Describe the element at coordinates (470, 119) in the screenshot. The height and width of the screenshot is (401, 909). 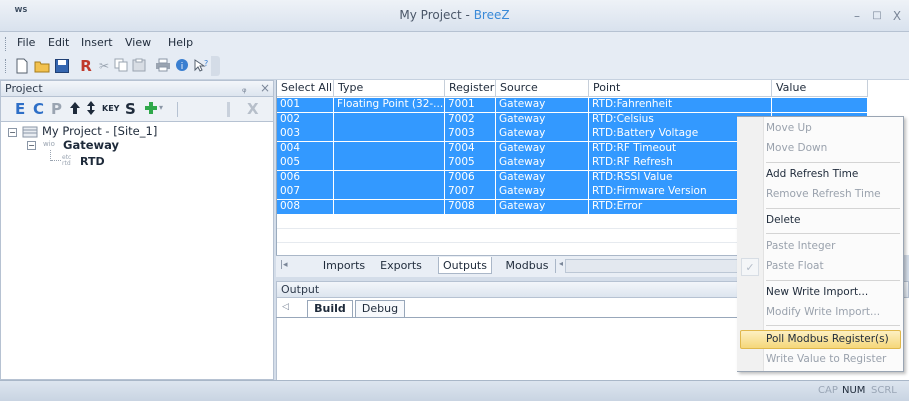
I see `register-cell: 7002` at that location.